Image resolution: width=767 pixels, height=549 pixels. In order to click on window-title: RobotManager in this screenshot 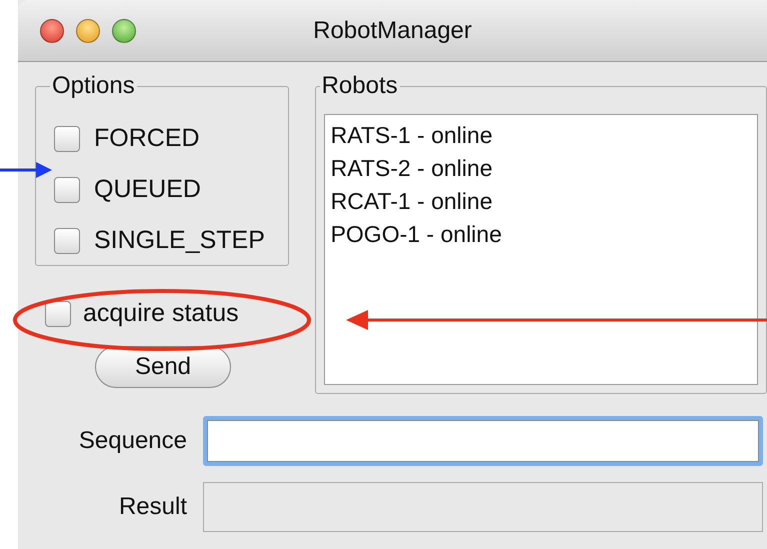, I will do `click(392, 30)`.